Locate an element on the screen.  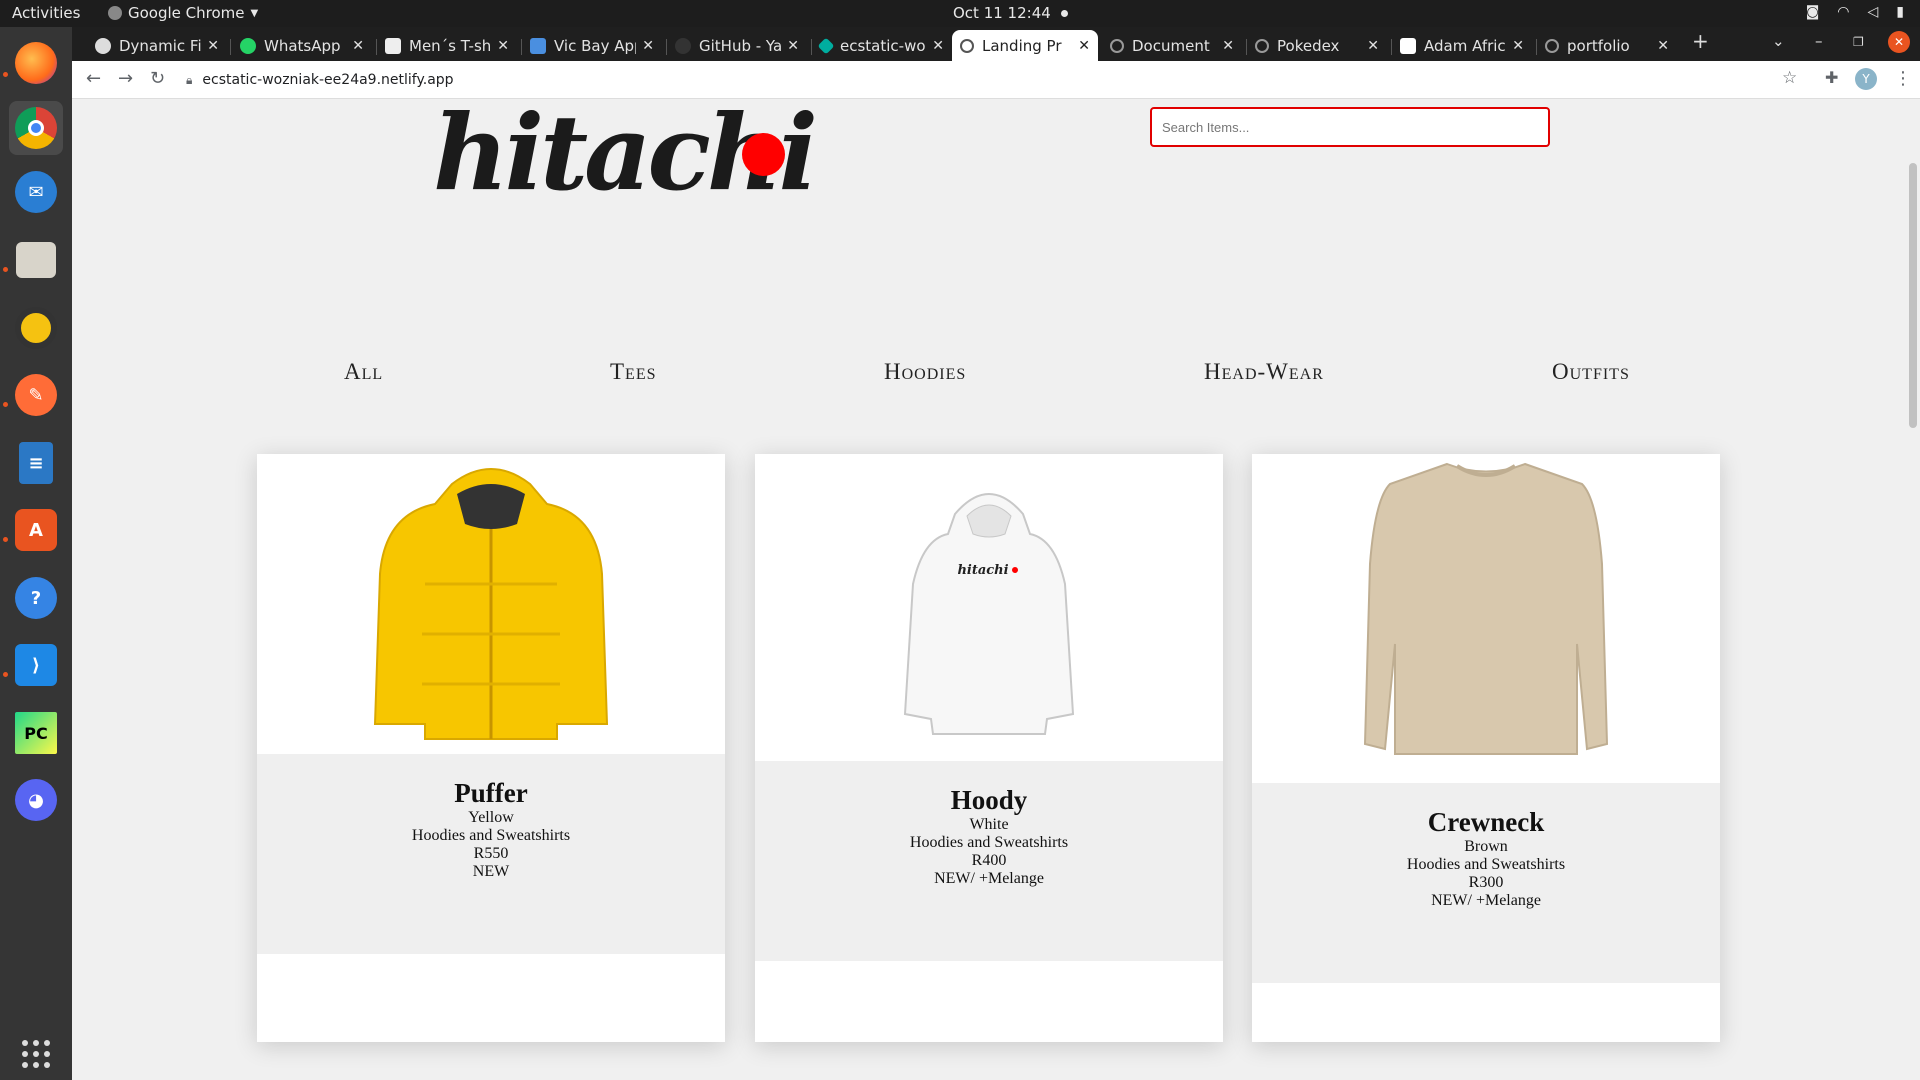
product-category: Hoodies and Sweatshirts is located at coordinates (989, 842).